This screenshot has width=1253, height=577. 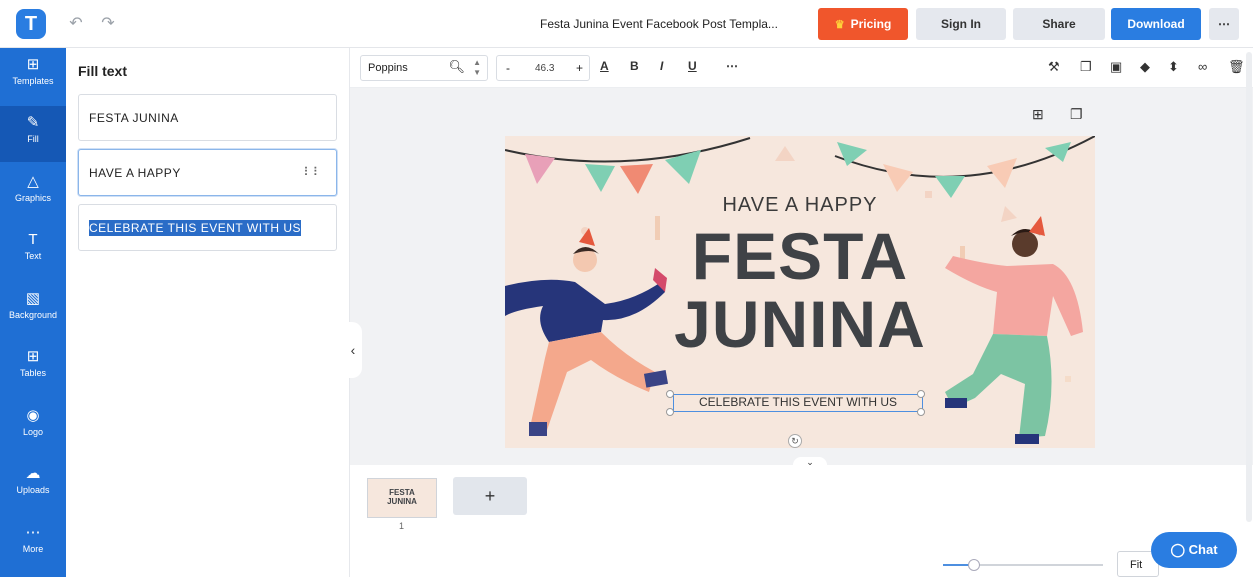 I want to click on design-text-celebrate: CELEBRATE THIS EVENT WITH US, so click(x=798, y=403).